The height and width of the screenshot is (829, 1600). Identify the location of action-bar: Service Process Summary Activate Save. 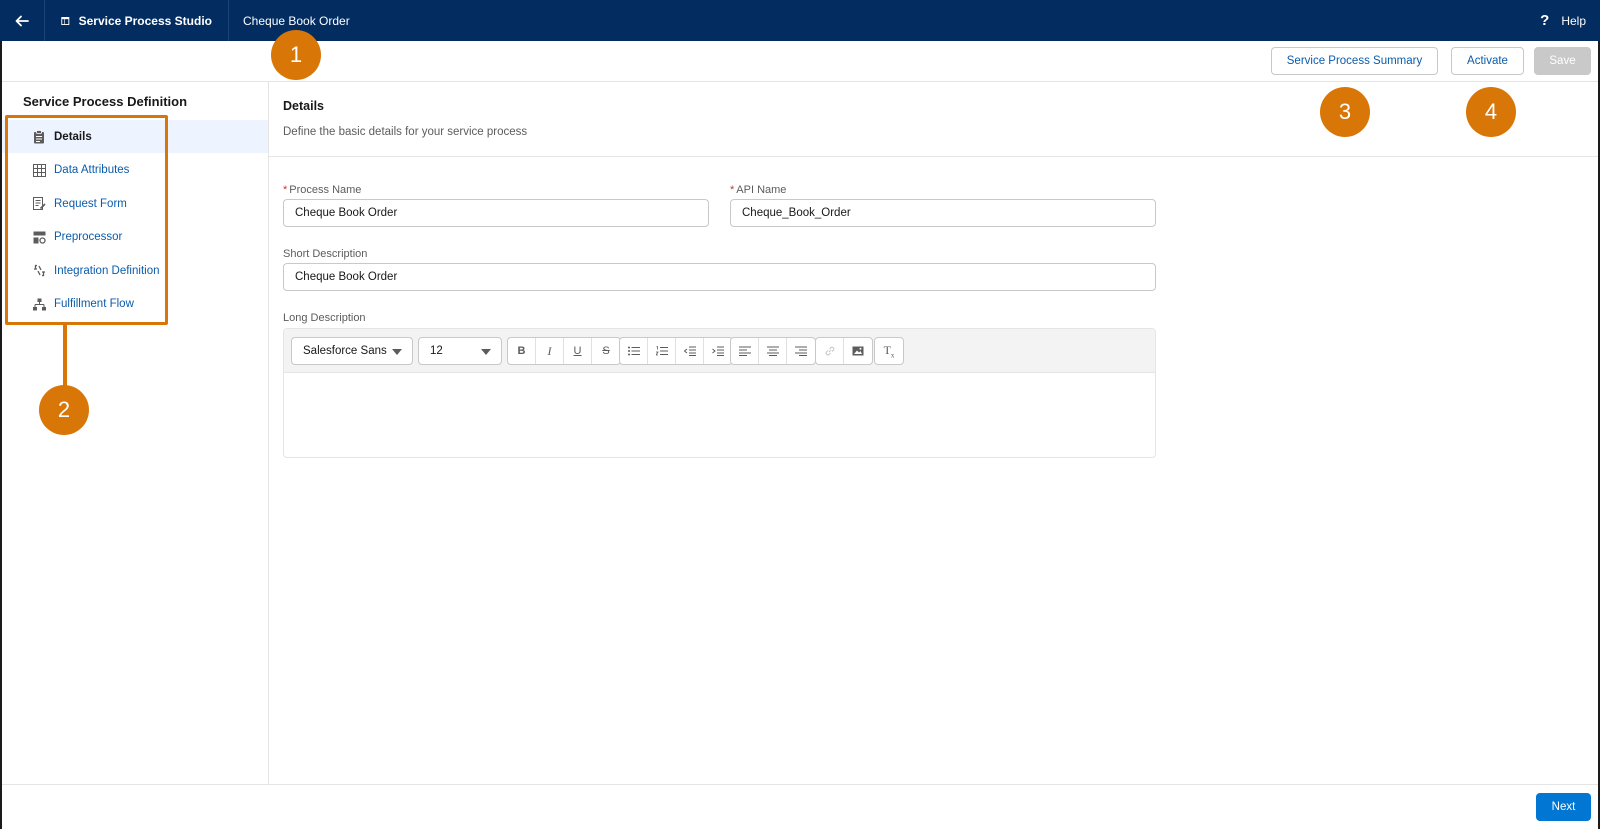
(800, 61).